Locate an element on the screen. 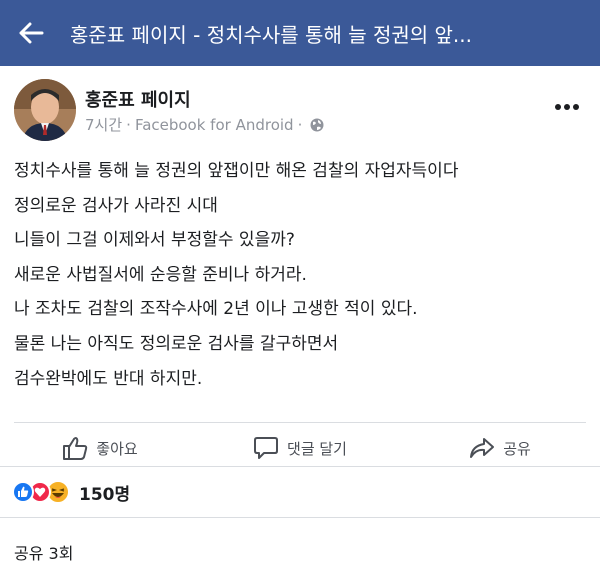 The width and height of the screenshot is (600, 588). reactions-bar: 150명 is located at coordinates (300, 492).